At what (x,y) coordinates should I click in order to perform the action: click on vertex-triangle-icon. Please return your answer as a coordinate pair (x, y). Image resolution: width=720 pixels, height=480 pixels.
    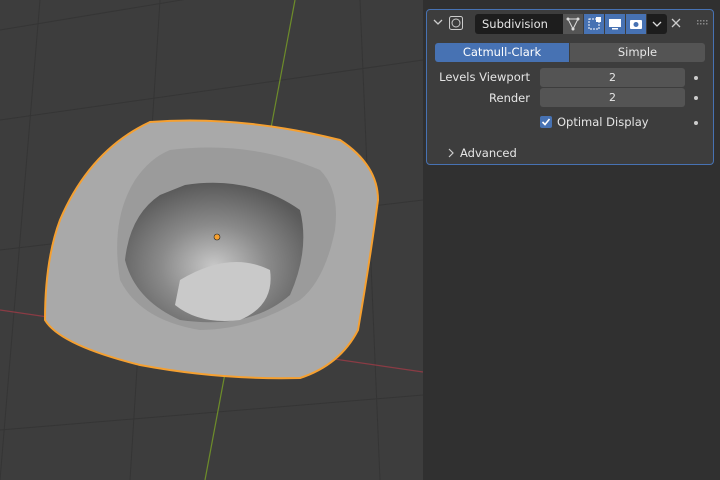
    Looking at the image, I should click on (573, 24).